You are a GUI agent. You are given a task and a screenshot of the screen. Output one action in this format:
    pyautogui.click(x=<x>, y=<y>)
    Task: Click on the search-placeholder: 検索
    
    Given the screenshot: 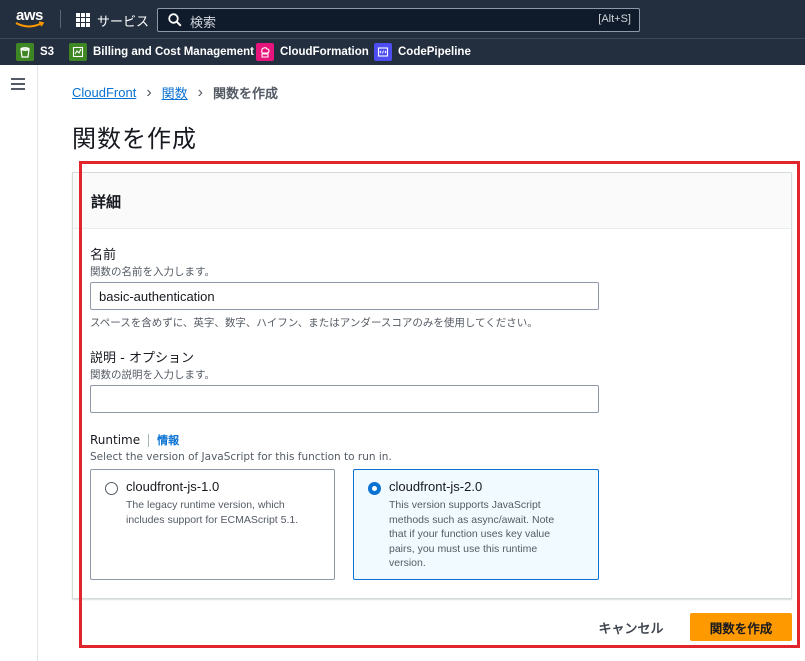 What is the action you would take?
    pyautogui.click(x=203, y=23)
    